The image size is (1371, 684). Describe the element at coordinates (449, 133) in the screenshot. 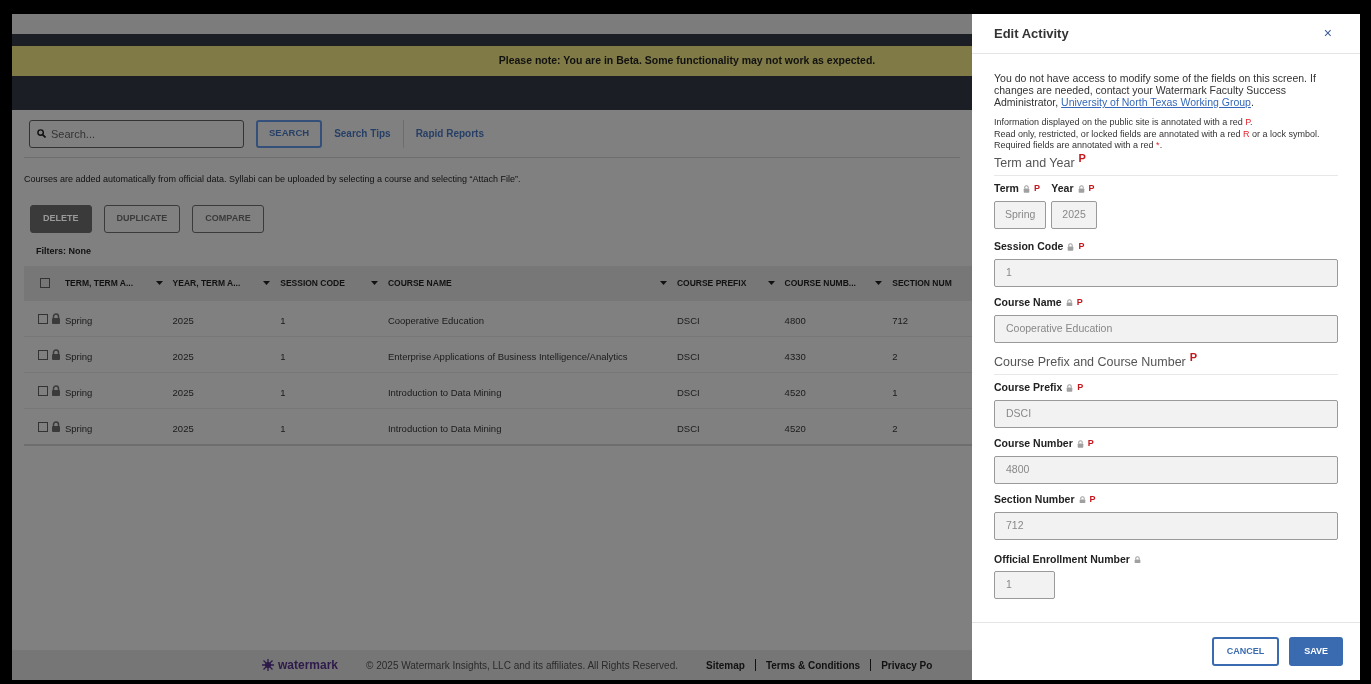

I see `nav-link: Rapid Reports` at that location.